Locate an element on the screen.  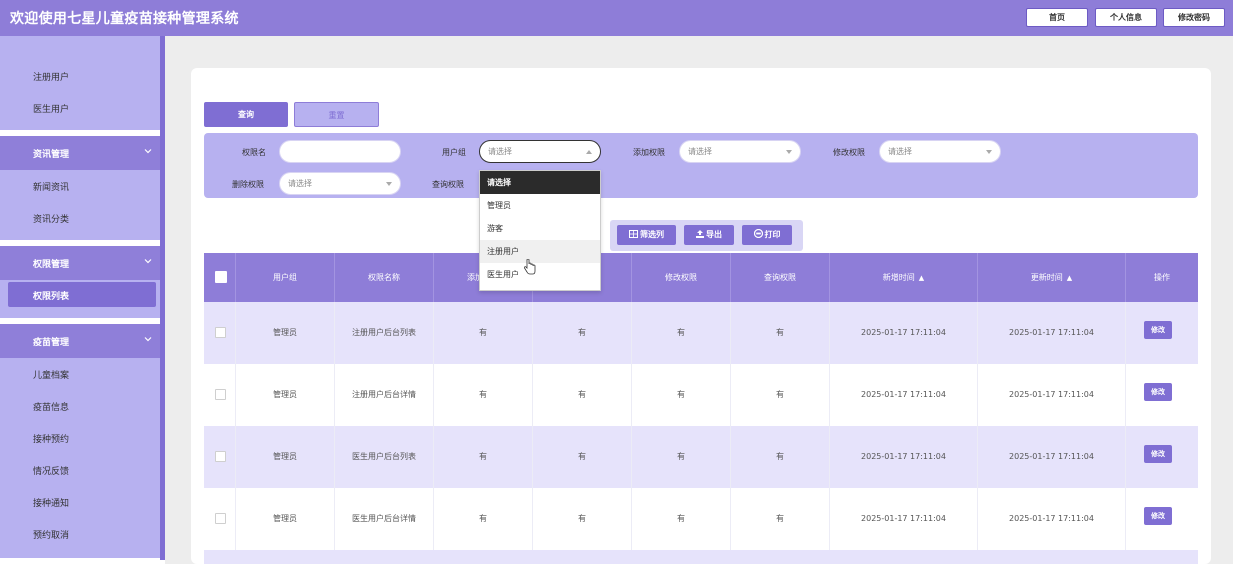
sidebar-group-label: 权限管理 is located at coordinates (51, 265).